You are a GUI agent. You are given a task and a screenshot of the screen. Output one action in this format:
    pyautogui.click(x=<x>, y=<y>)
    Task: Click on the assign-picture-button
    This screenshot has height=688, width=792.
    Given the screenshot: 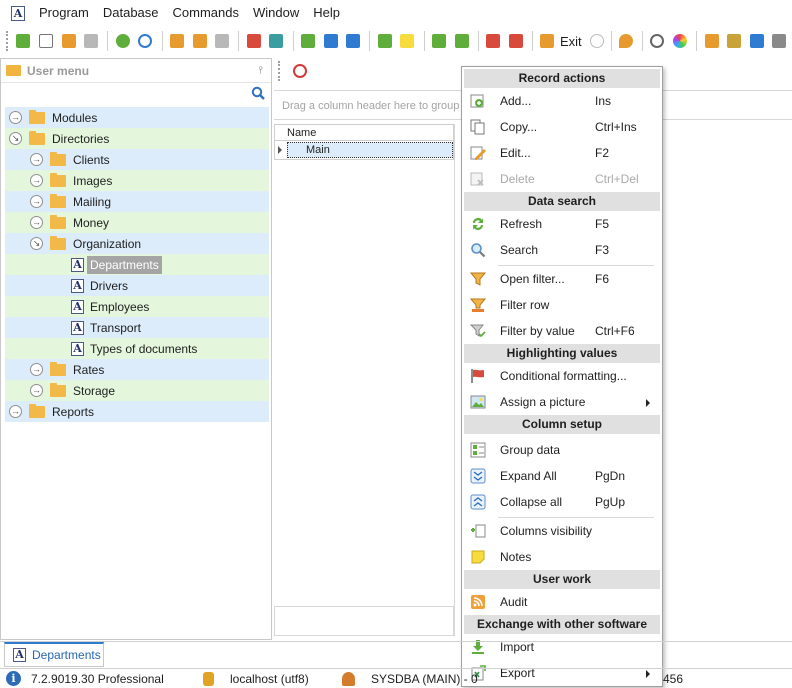 What is the action you would take?
    pyautogui.click(x=276, y=41)
    